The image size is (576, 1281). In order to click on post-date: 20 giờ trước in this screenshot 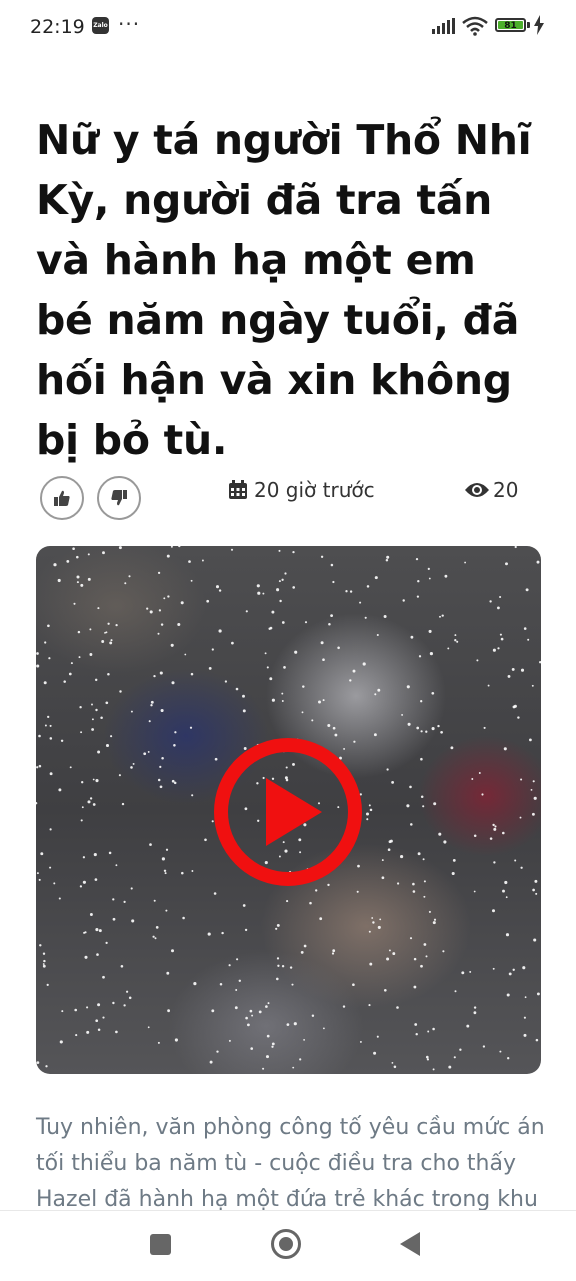, I will do `click(301, 490)`.